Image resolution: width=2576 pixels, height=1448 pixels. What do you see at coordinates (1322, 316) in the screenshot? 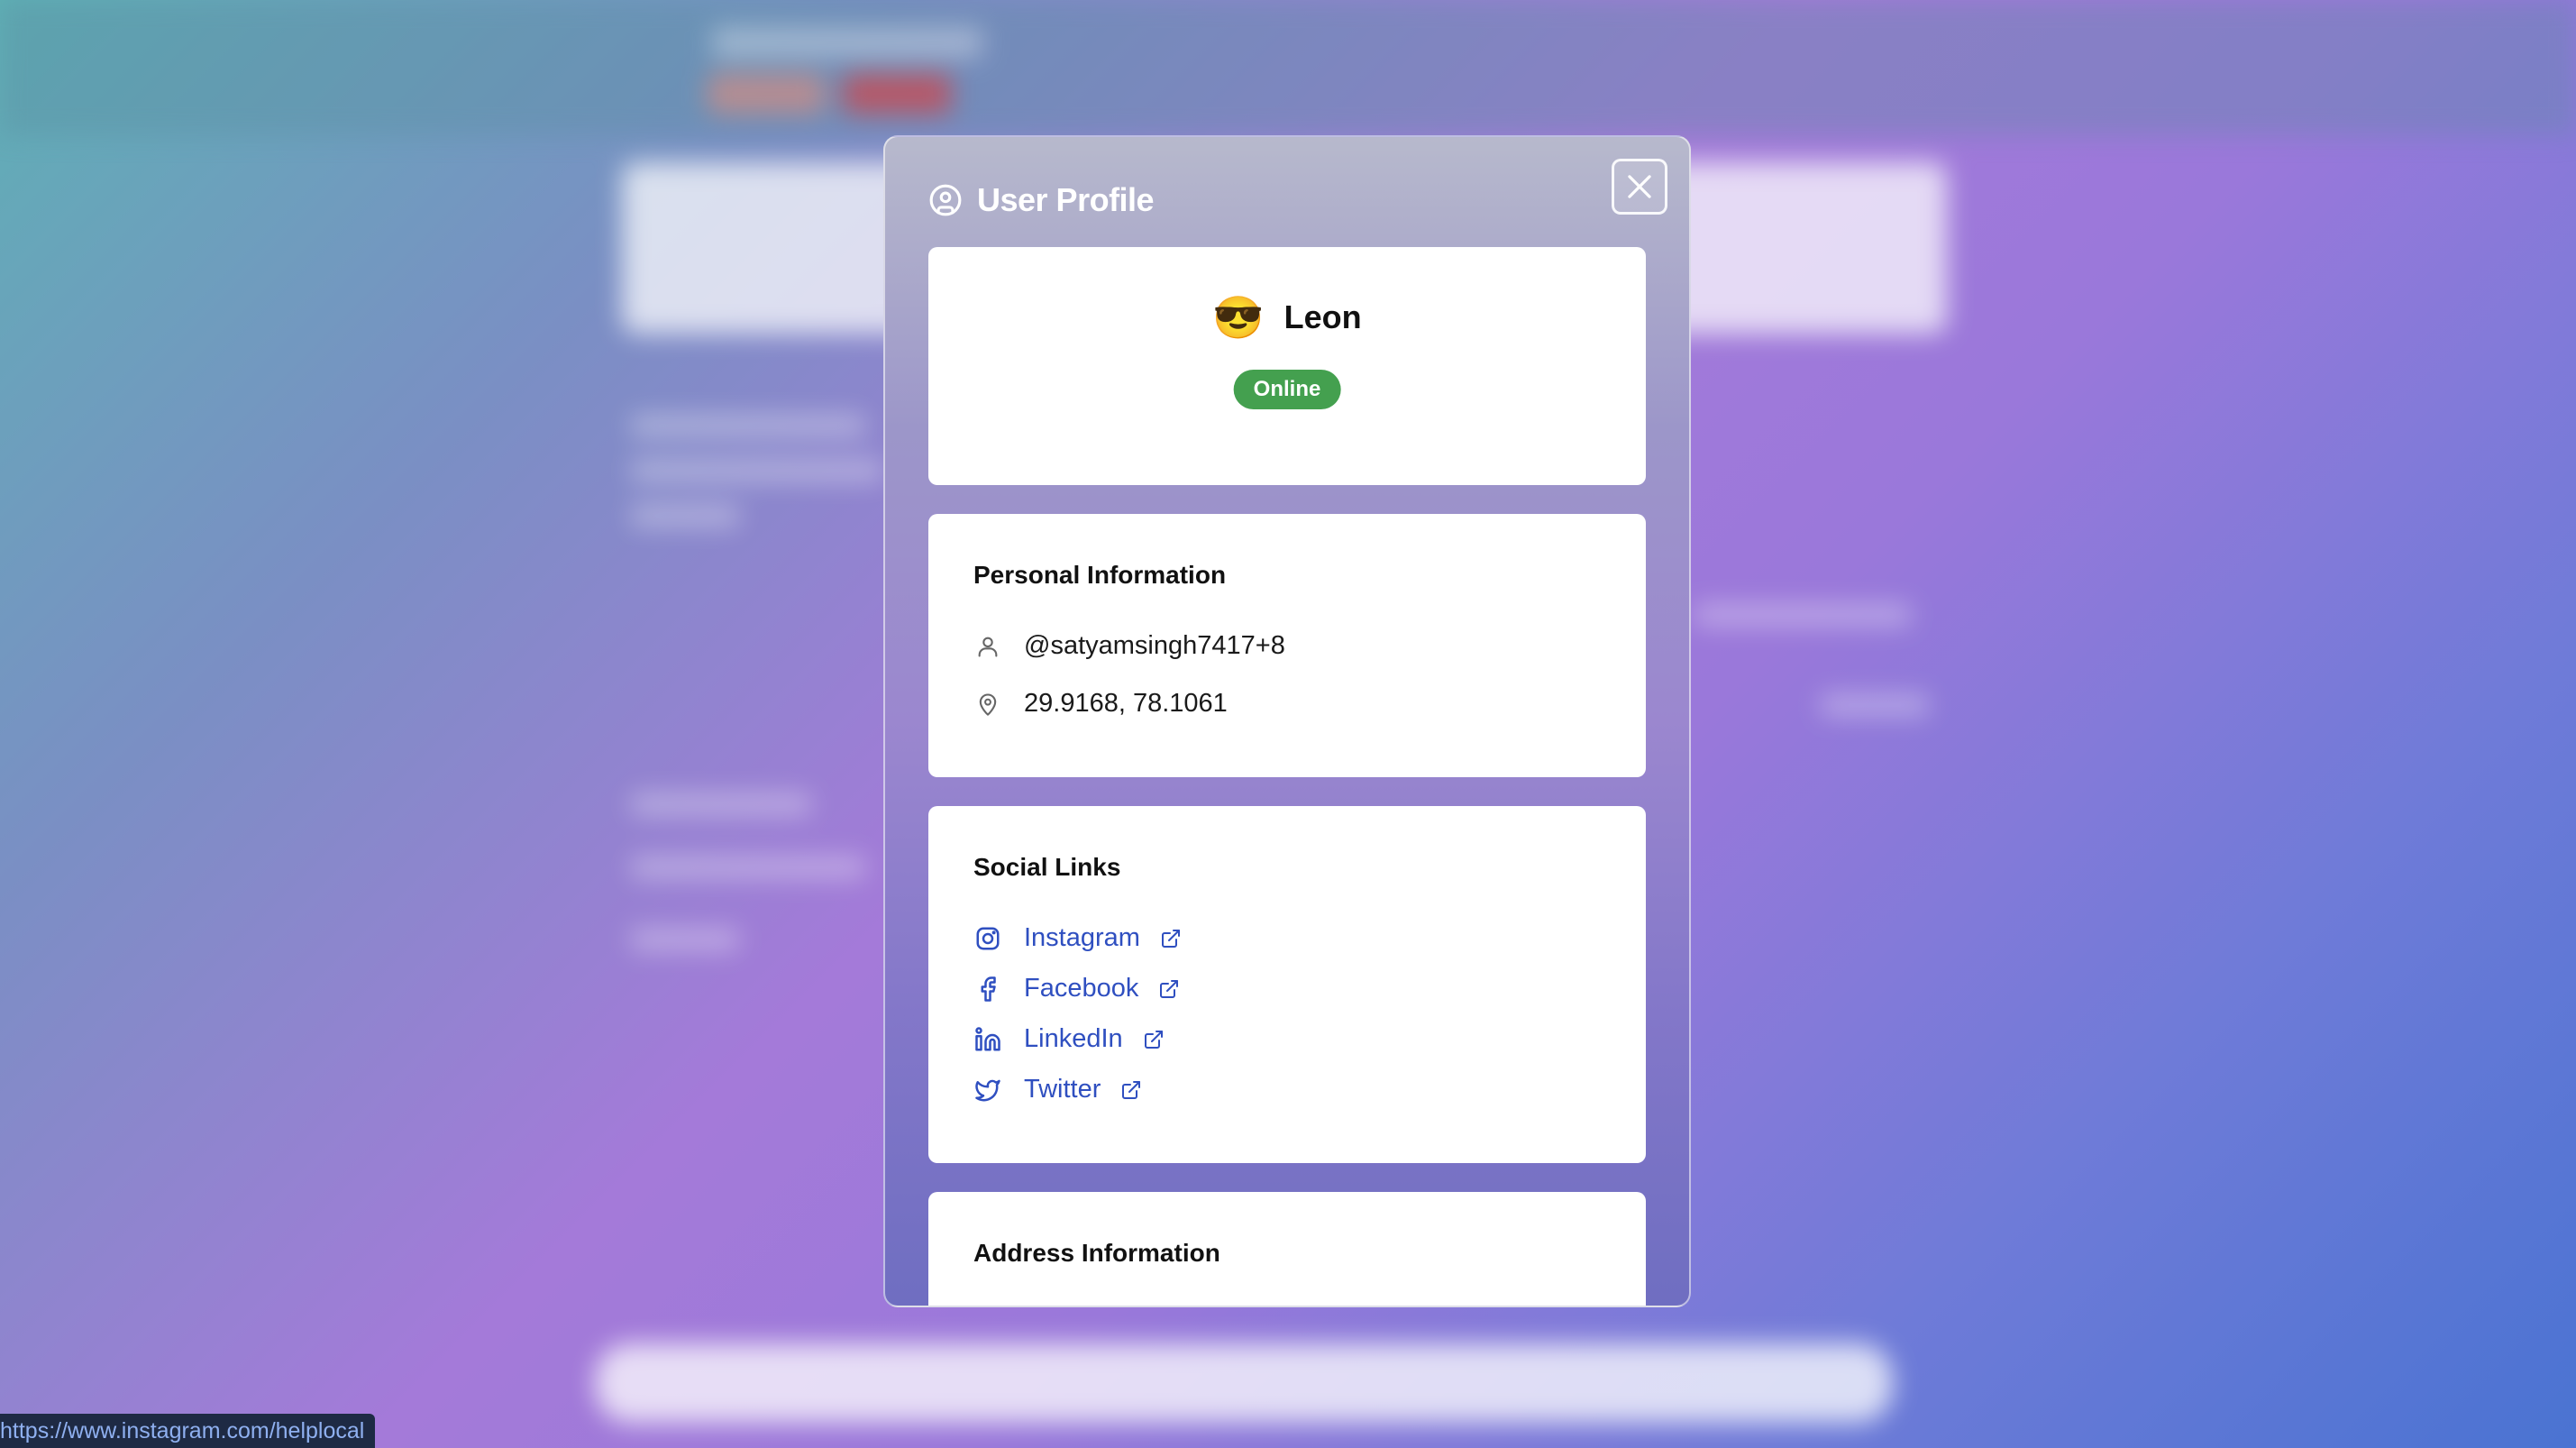
I see `profile-name: Leon` at bounding box center [1322, 316].